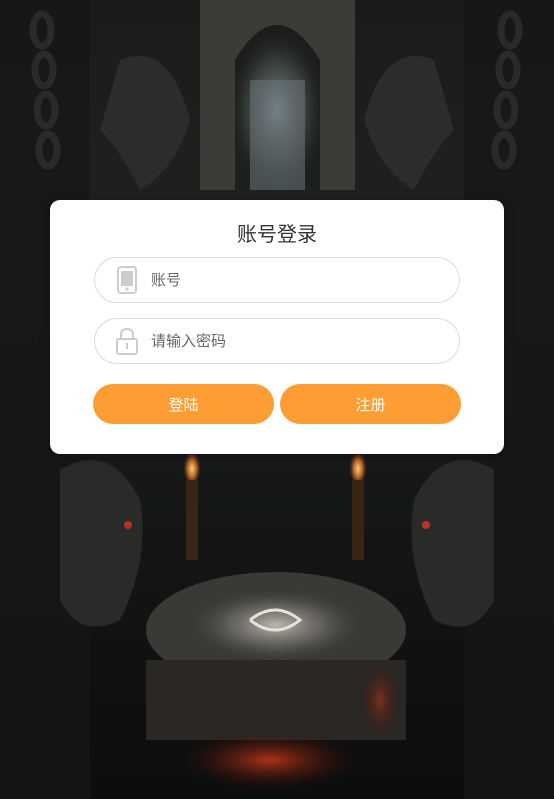 The height and width of the screenshot is (799, 554). I want to click on login-button: 登陆, so click(183, 404).